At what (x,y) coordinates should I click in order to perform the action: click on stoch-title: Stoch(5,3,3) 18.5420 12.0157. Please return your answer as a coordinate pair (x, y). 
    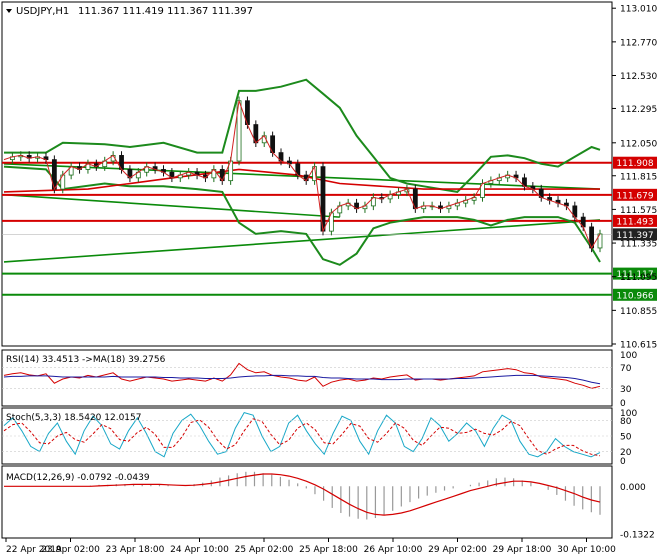
    Looking at the image, I should click on (73, 418).